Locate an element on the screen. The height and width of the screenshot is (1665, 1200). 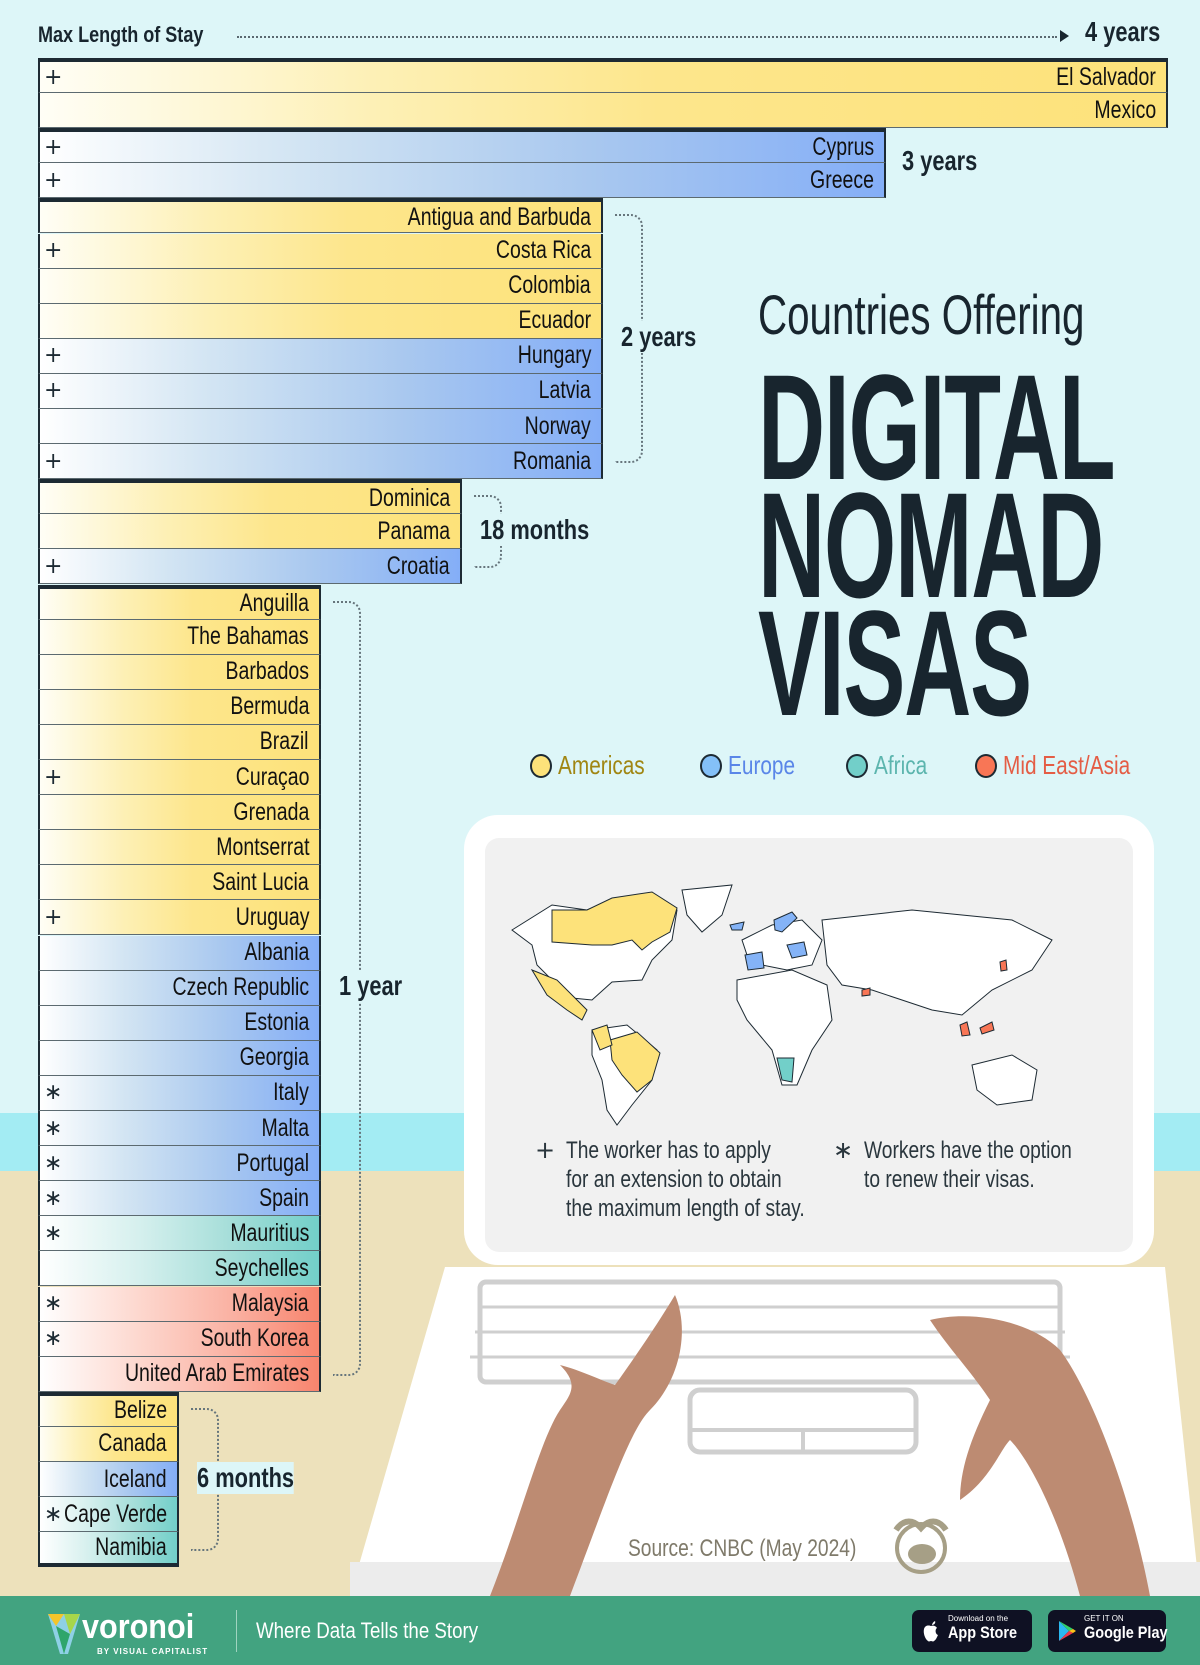
bar-cura-ao: + Curaçao is located at coordinates (179, 777).